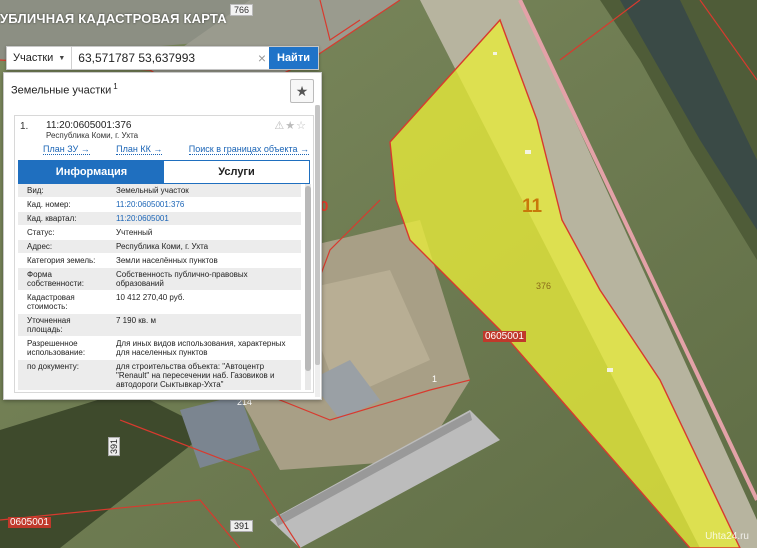 The image size is (757, 548). What do you see at coordinates (159, 325) in the screenshot?
I see `info-row: Уточненная площадь: 7 190 кв. м` at bounding box center [159, 325].